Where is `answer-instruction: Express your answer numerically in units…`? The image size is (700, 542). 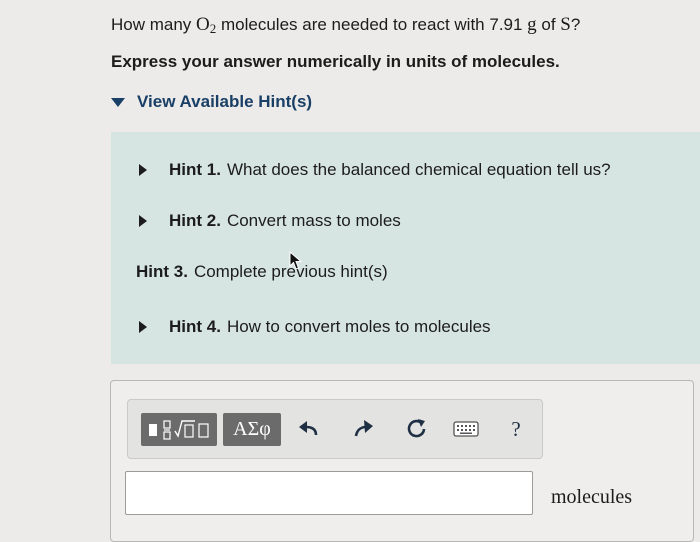 answer-instruction: Express your answer numerically in units… is located at coordinates (335, 61).